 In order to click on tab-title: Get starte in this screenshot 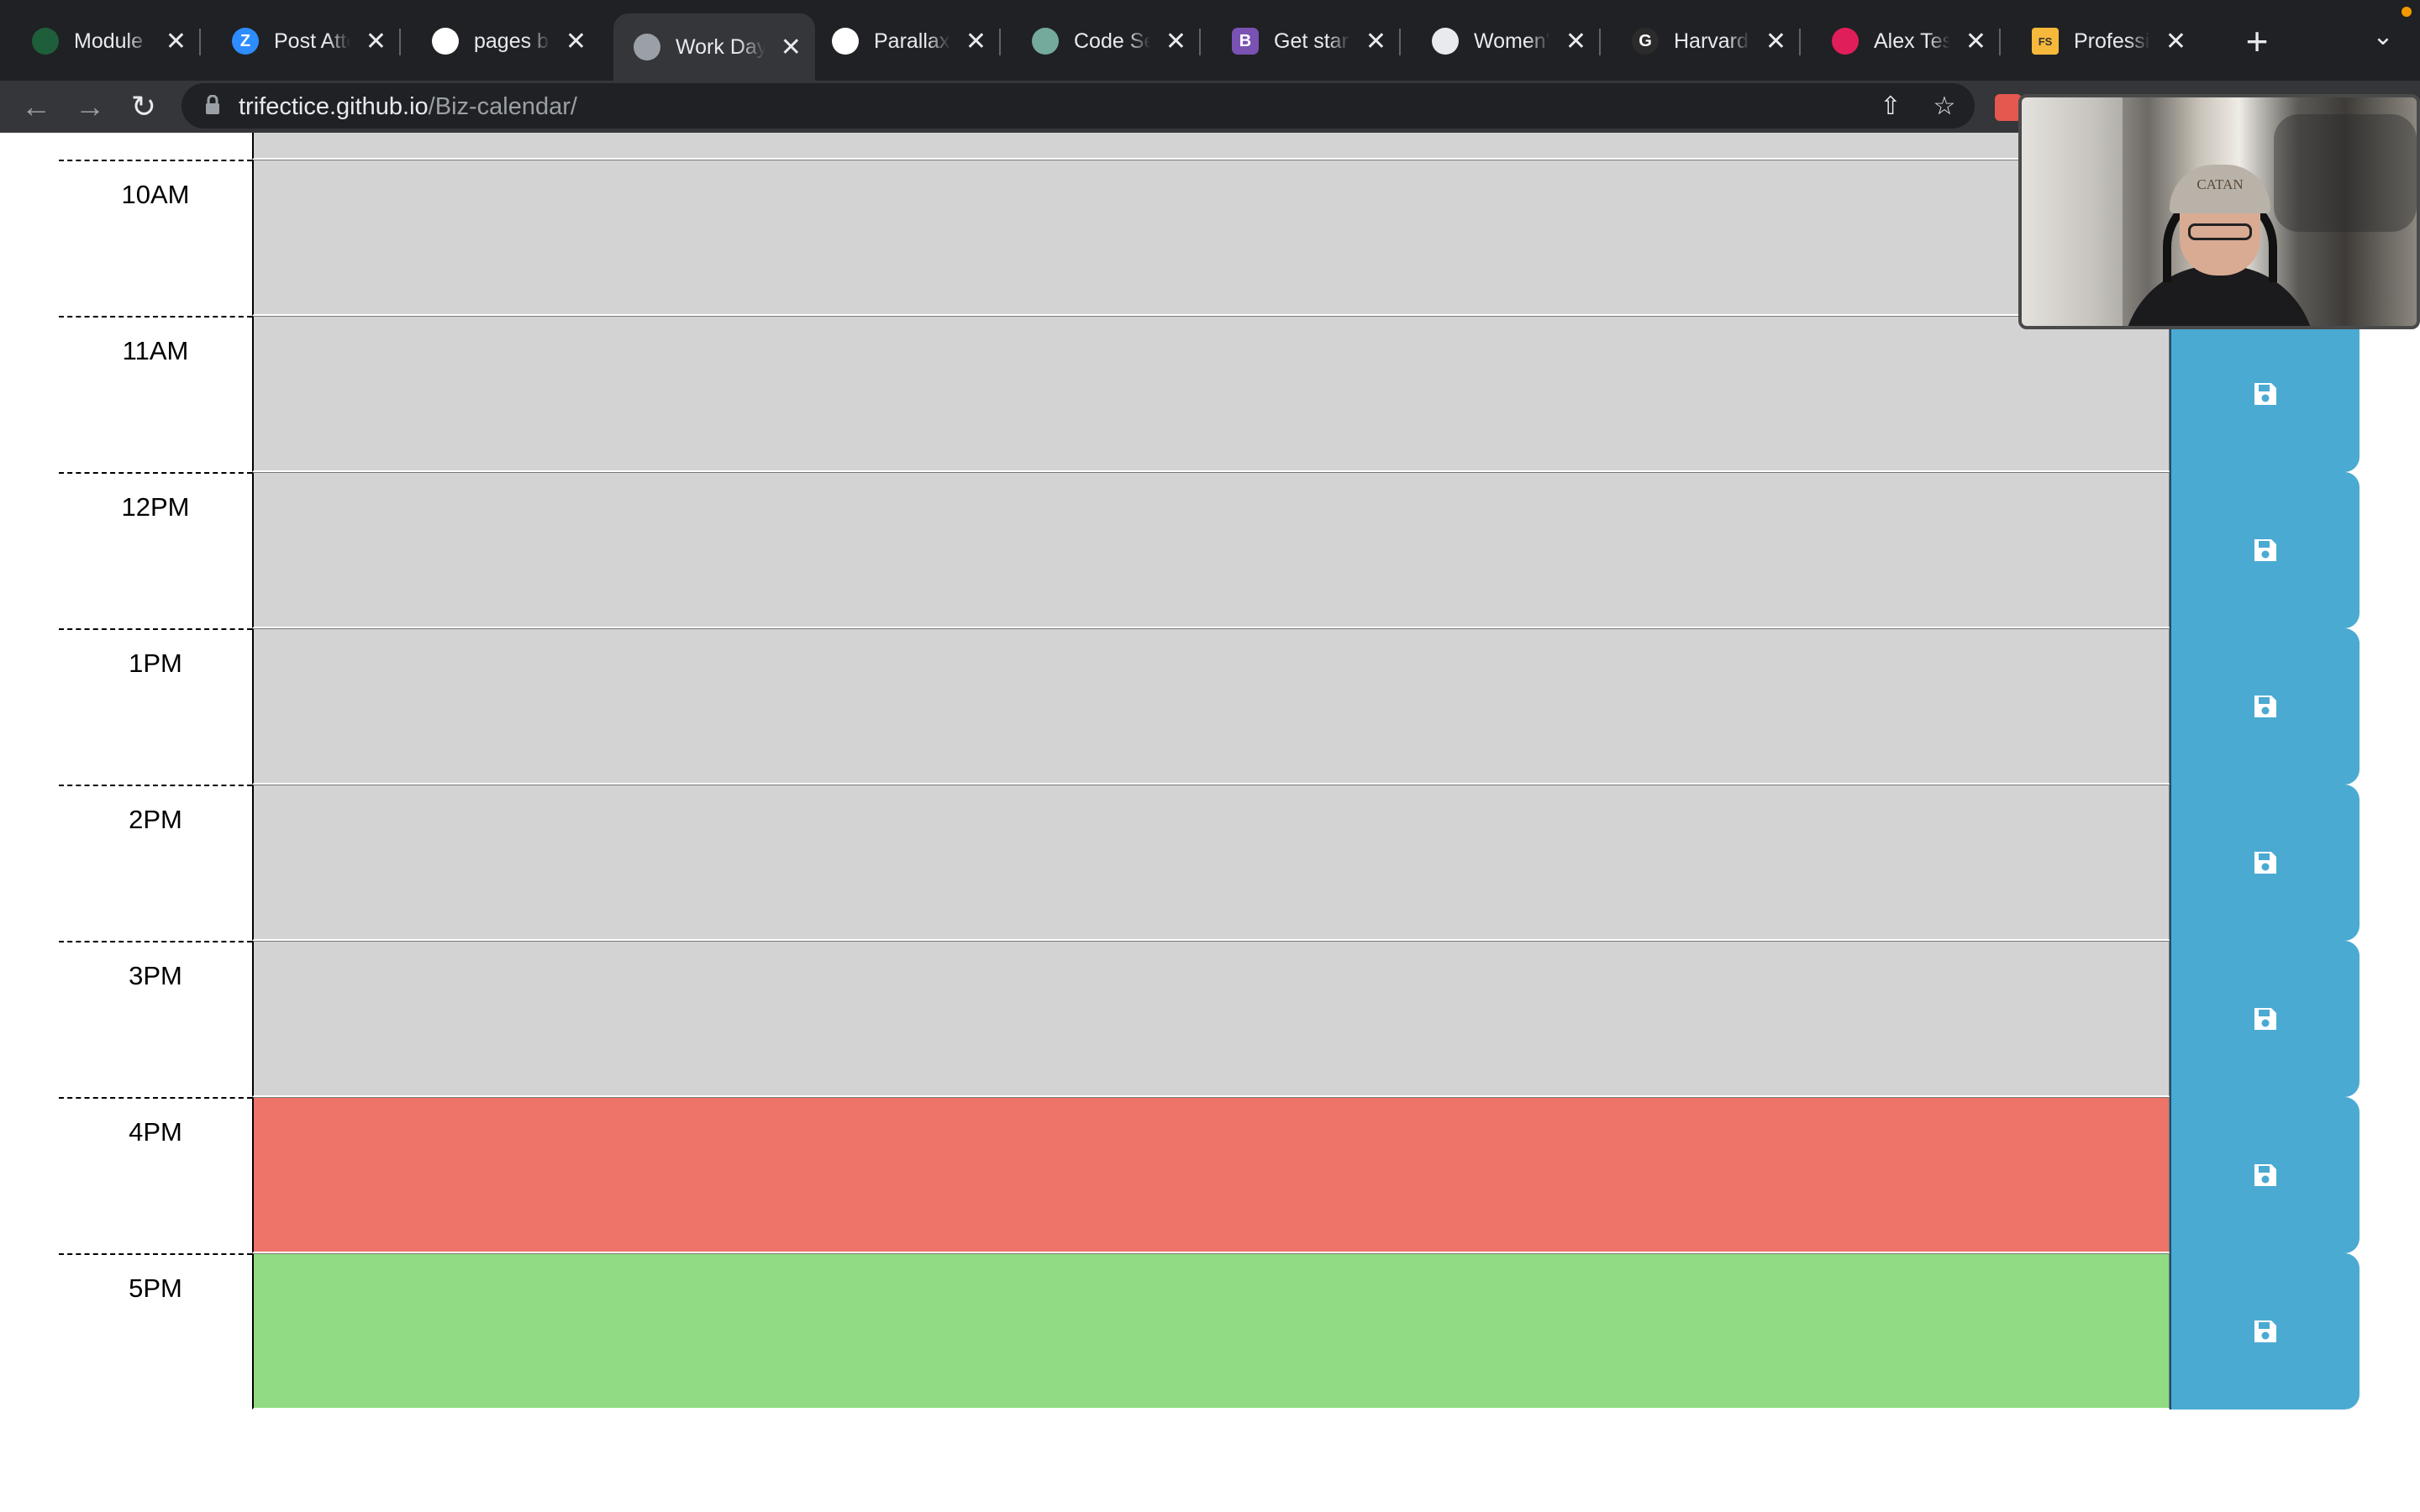, I will do `click(1312, 41)`.